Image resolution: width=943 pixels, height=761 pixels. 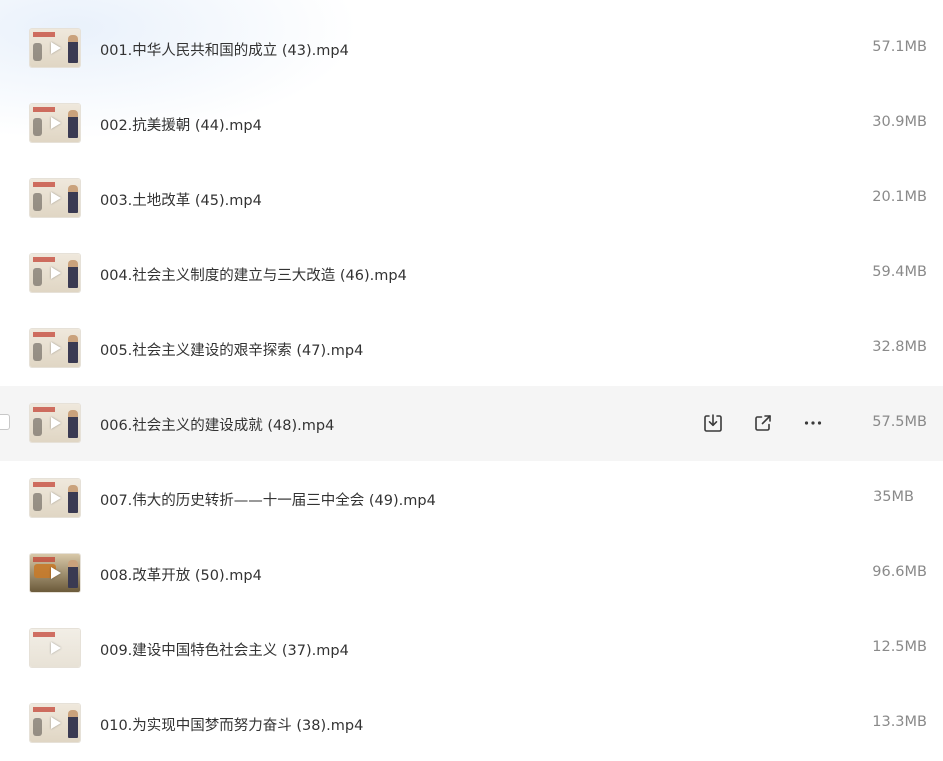 I want to click on file-row: 004.社会主义制度的建立与三大改造 (46).mp4 59.4MB, so click(x=471, y=273).